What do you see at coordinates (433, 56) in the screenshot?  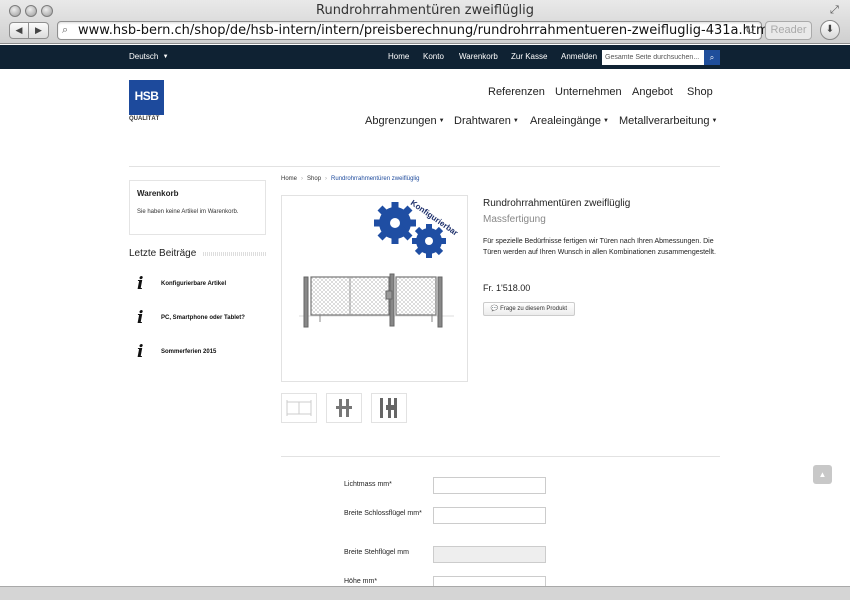 I see `topnav-account: Konto` at bounding box center [433, 56].